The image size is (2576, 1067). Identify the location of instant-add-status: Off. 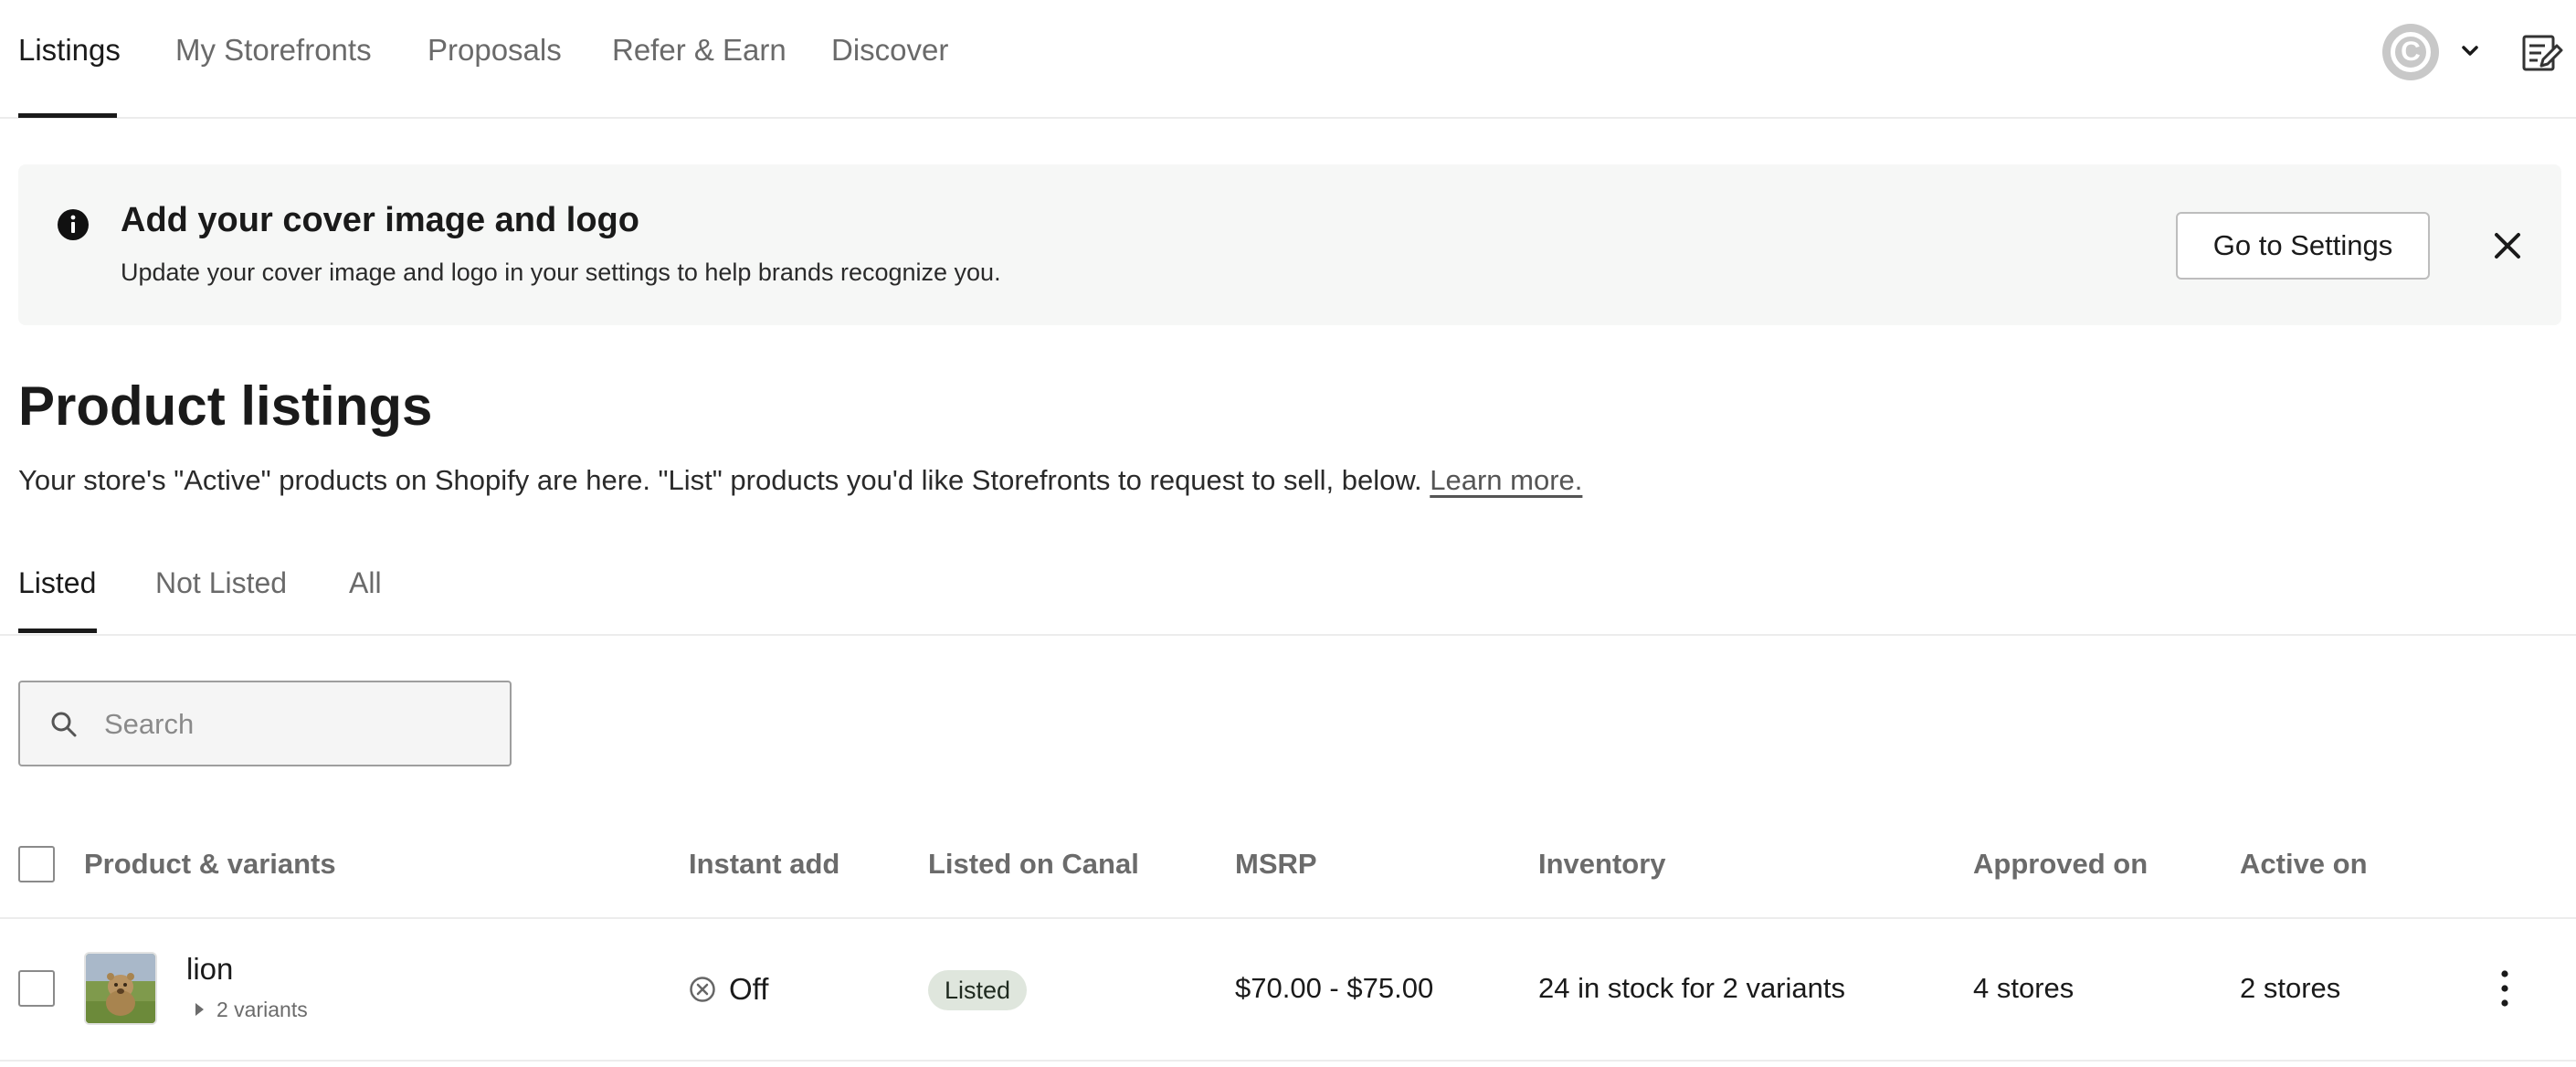
(749, 989).